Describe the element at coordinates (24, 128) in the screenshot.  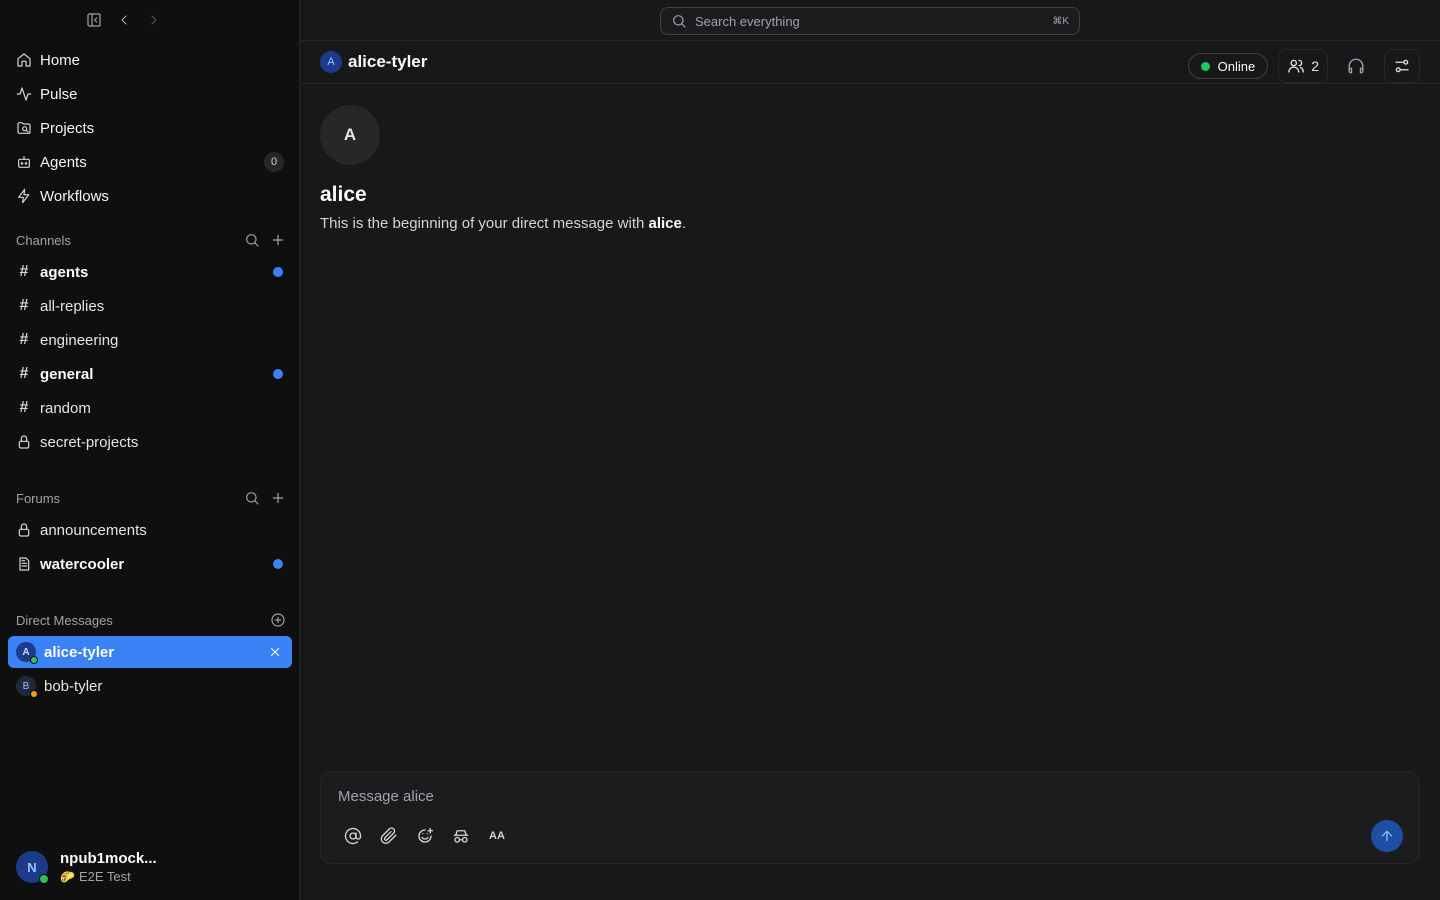
I see `projects-icon` at that location.